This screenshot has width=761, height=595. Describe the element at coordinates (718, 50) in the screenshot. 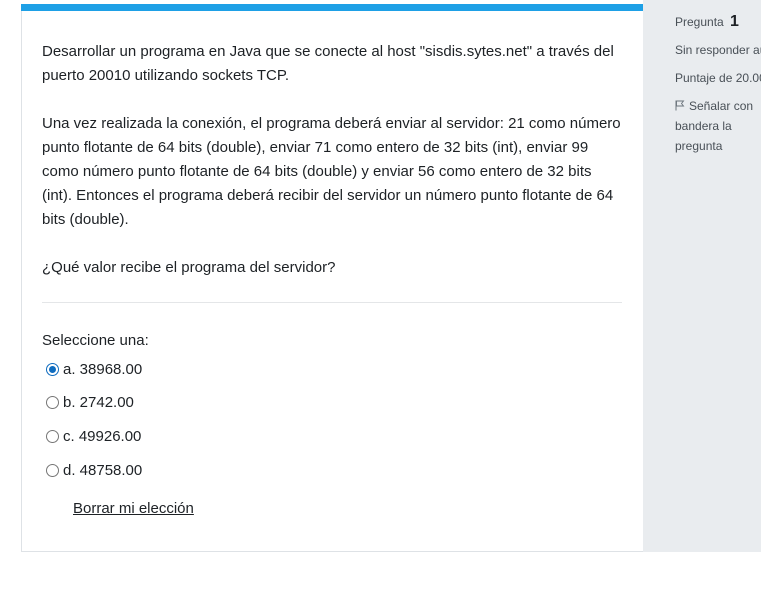

I see `question-state: Sin responder aún` at that location.